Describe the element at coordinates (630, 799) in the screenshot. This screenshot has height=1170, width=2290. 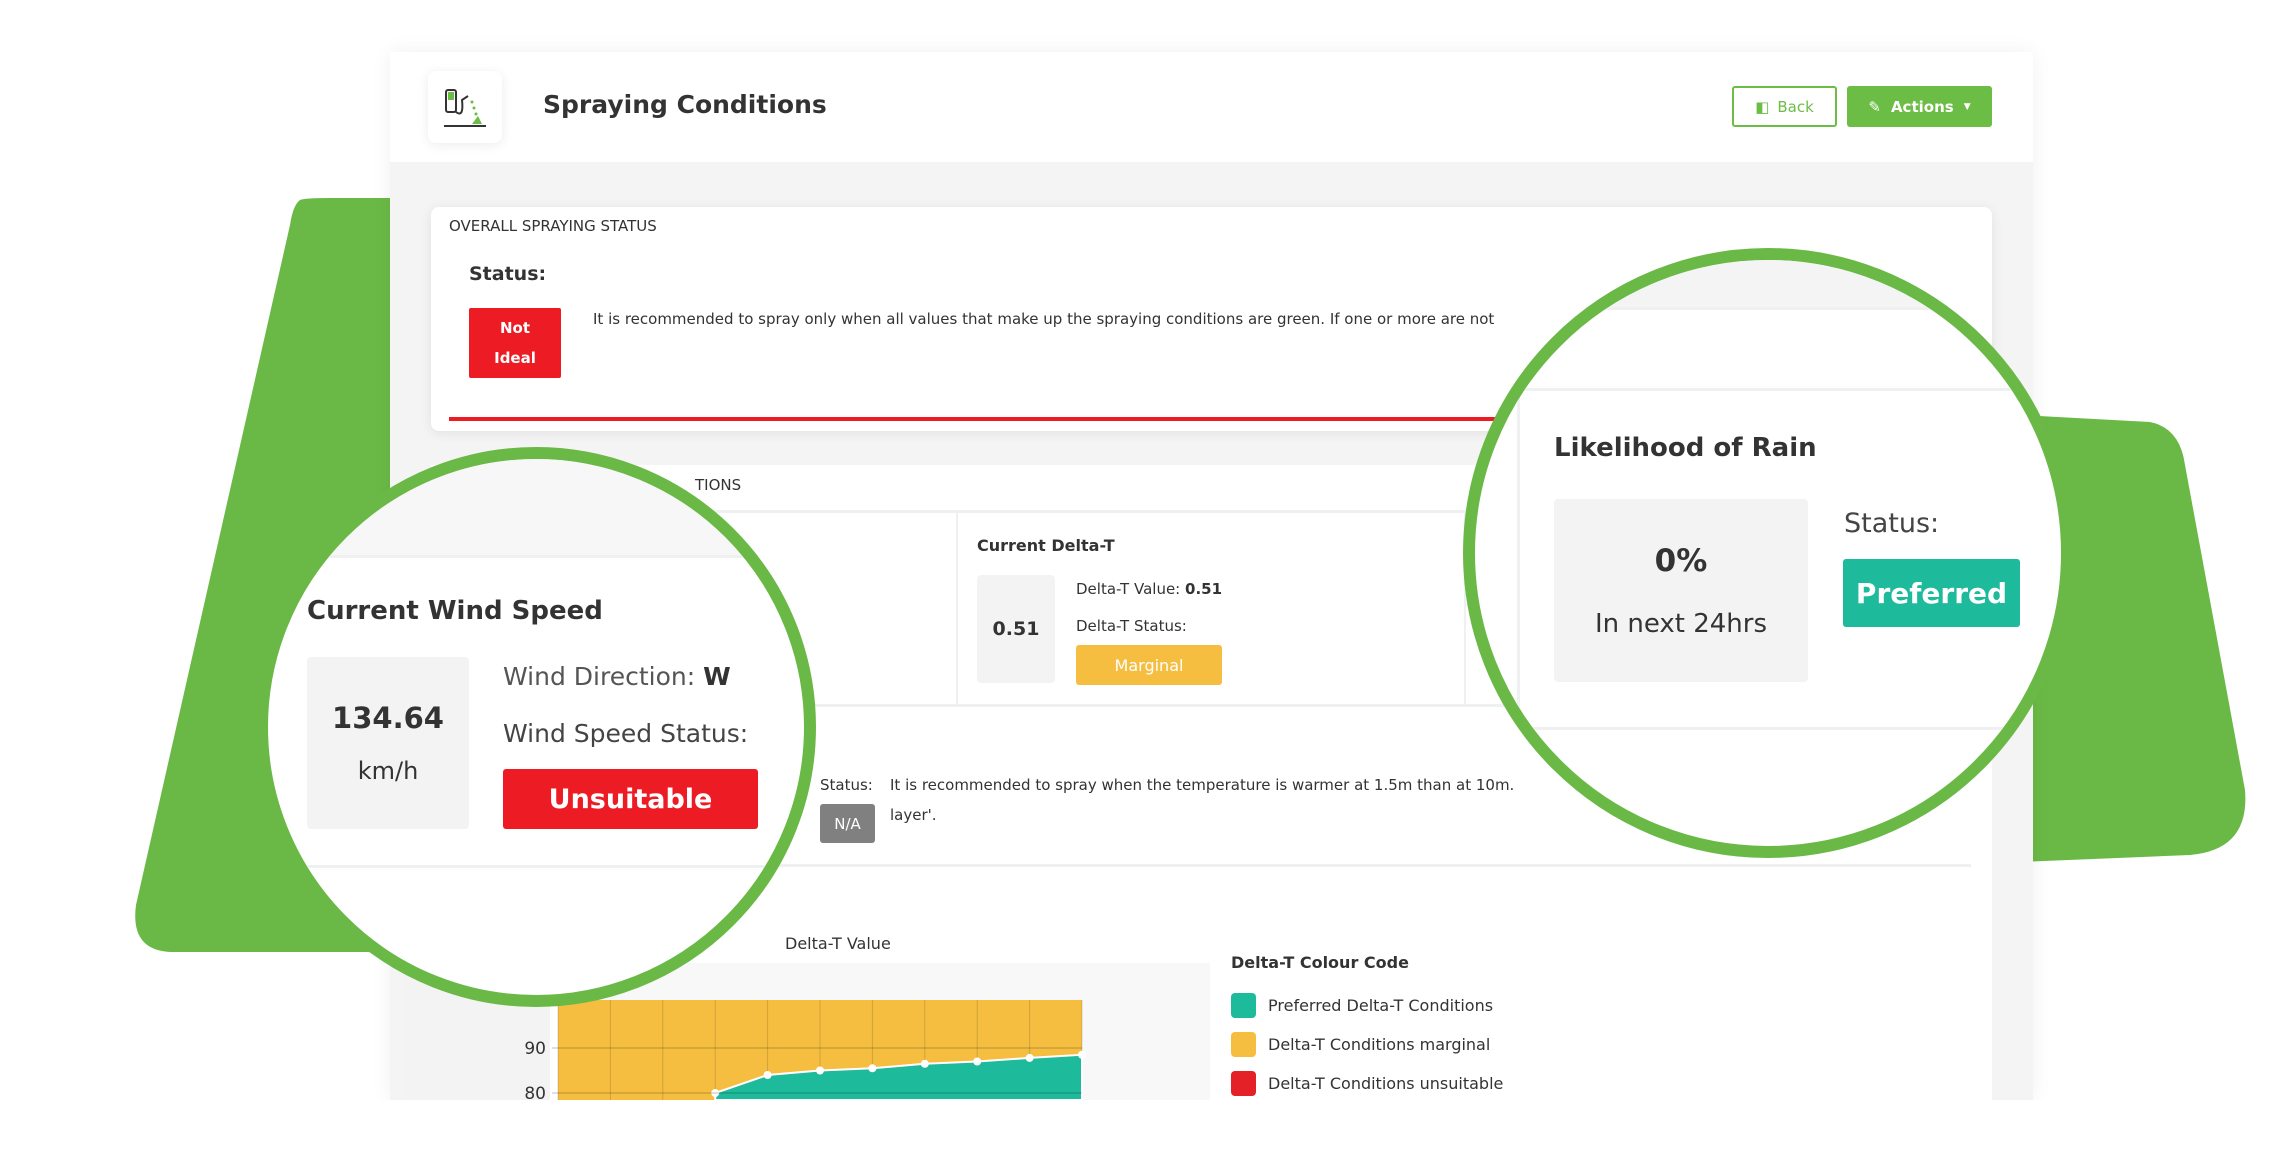
I see `wind-status-badge: Unsuitable` at that location.